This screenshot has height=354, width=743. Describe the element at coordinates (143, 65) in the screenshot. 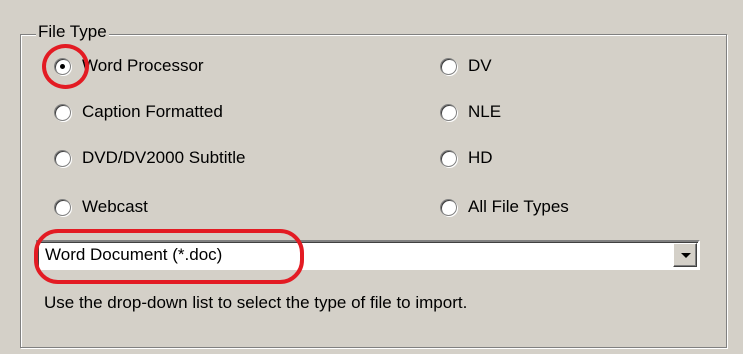

I see `radio-label: Word Processor` at that location.